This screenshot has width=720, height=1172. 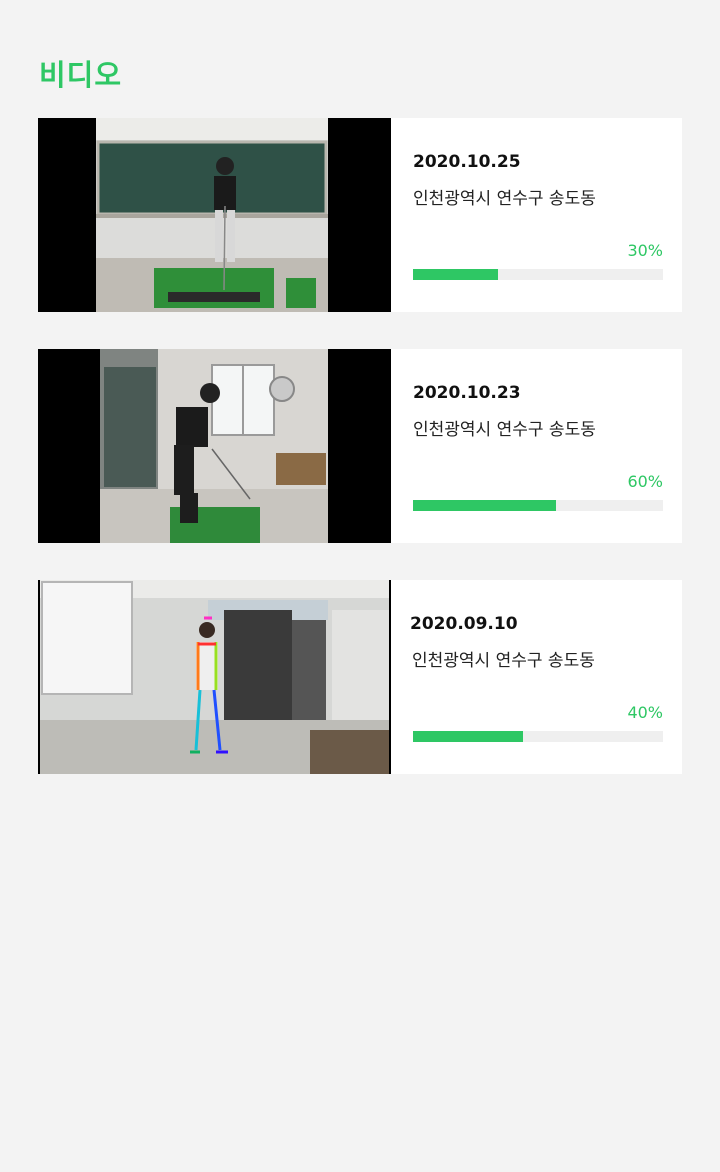 What do you see at coordinates (645, 250) in the screenshot?
I see `progress-percent: 30%` at bounding box center [645, 250].